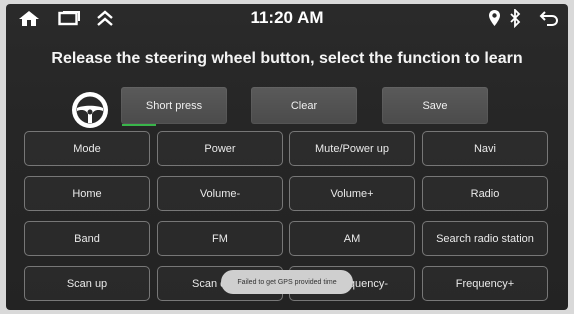  What do you see at coordinates (494, 18) in the screenshot?
I see `location-icon` at bounding box center [494, 18].